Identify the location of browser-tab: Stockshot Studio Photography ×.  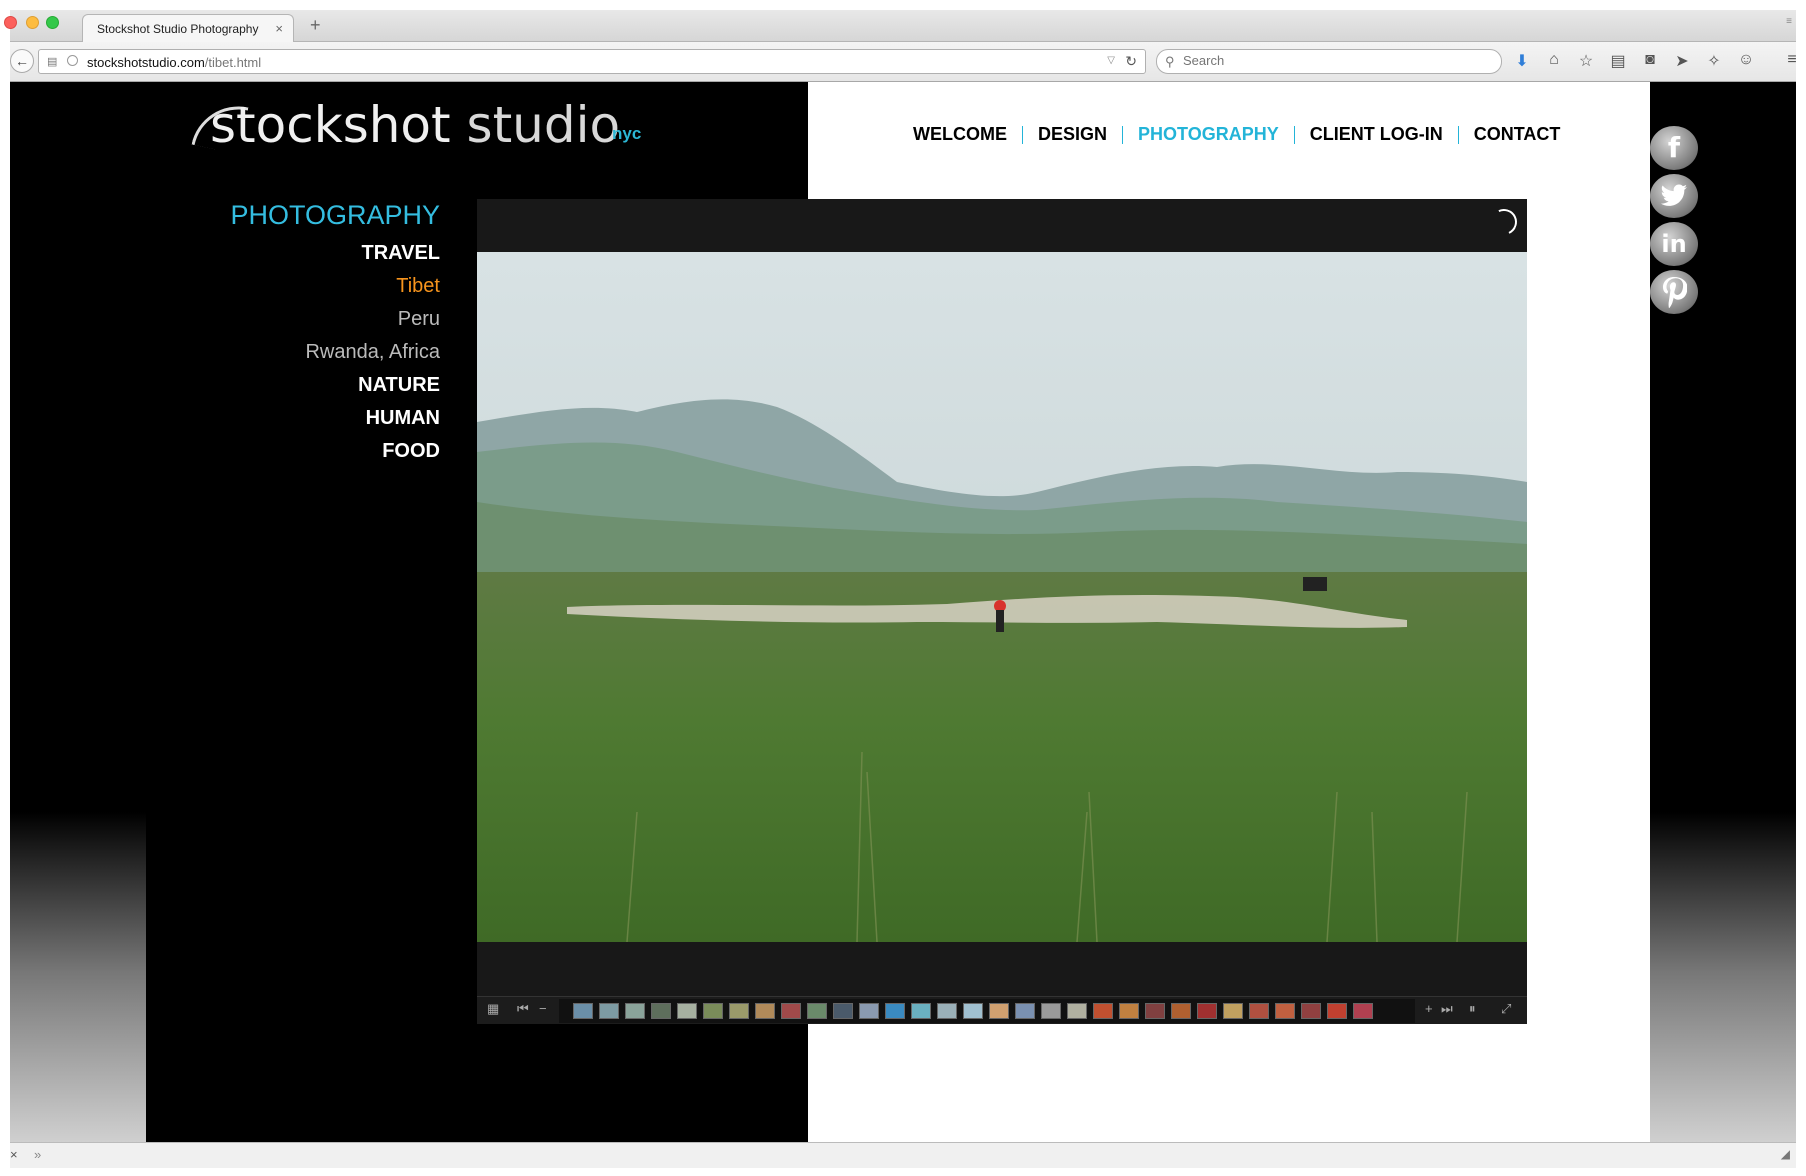
(188, 28).